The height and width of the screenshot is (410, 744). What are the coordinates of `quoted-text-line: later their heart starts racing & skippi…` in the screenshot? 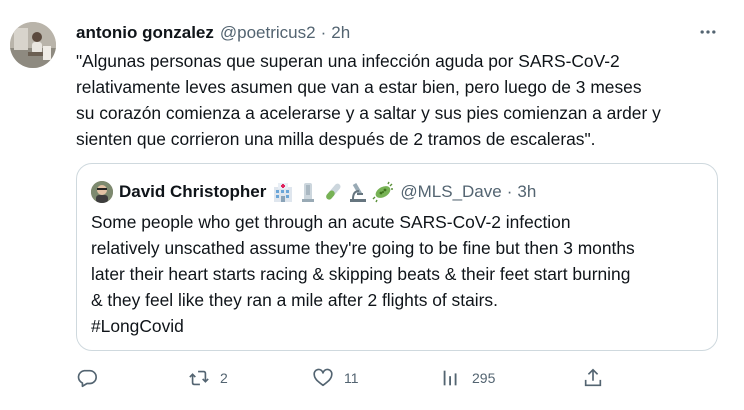 It's located at (361, 274).